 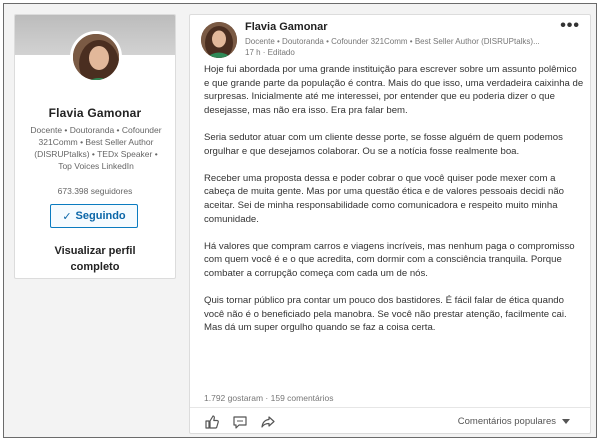 I want to click on post-stats: 1.792 gostaram · 159 comentários, so click(x=268, y=398).